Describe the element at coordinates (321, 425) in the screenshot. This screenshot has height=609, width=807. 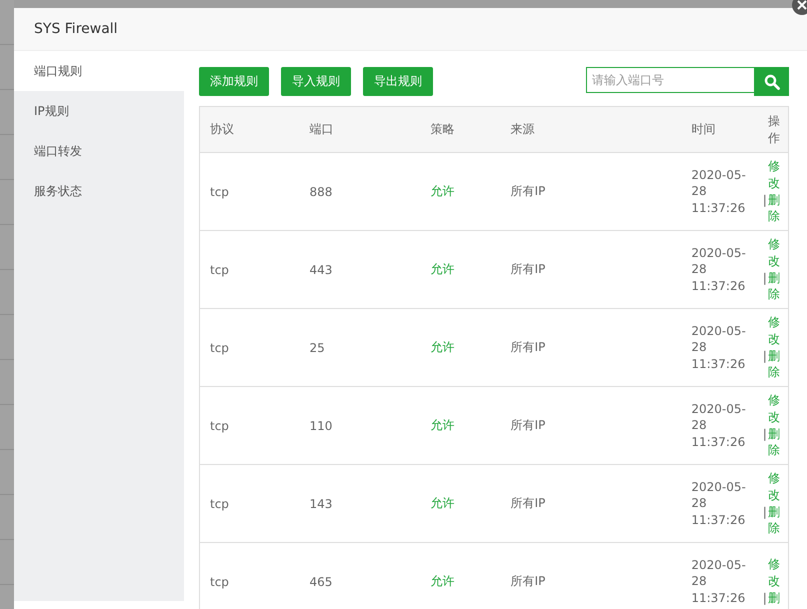
I see `table-cell: 110` at that location.